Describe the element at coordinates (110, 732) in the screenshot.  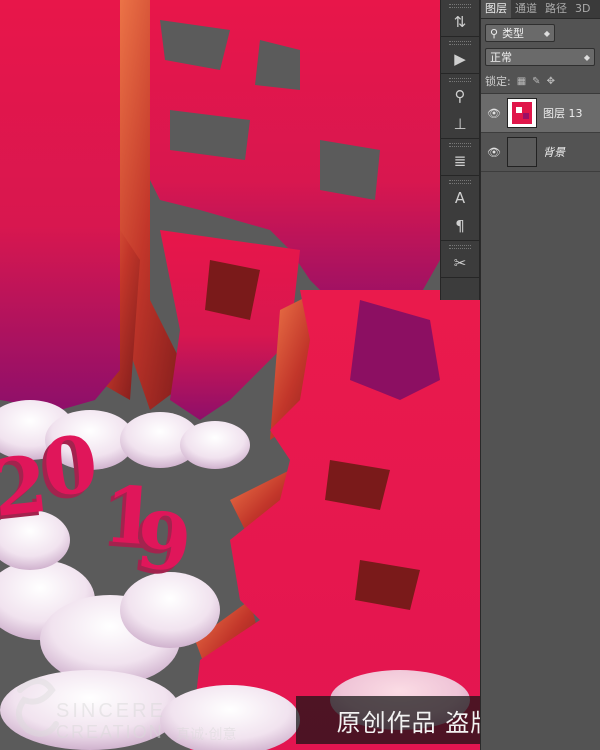
I see `brand-subtitle: CREATION` at that location.